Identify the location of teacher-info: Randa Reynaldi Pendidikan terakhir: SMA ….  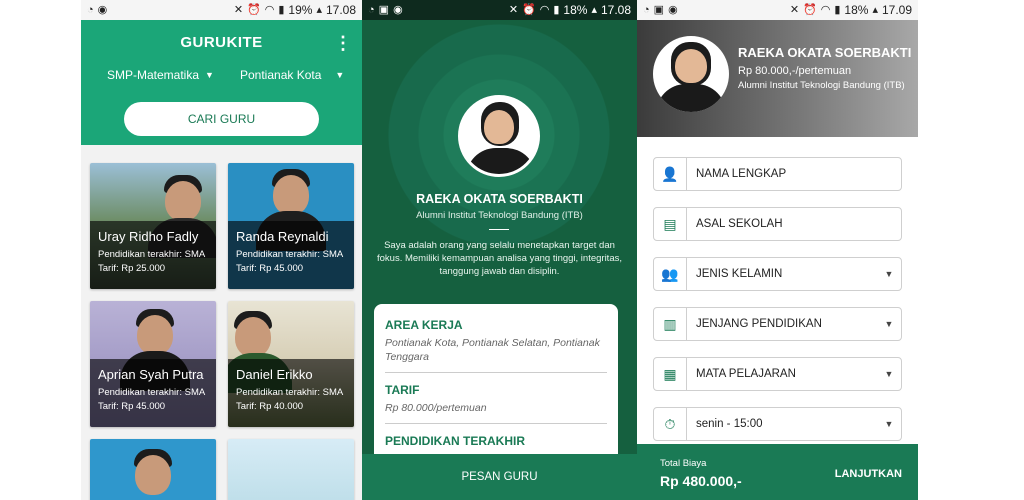
(291, 255).